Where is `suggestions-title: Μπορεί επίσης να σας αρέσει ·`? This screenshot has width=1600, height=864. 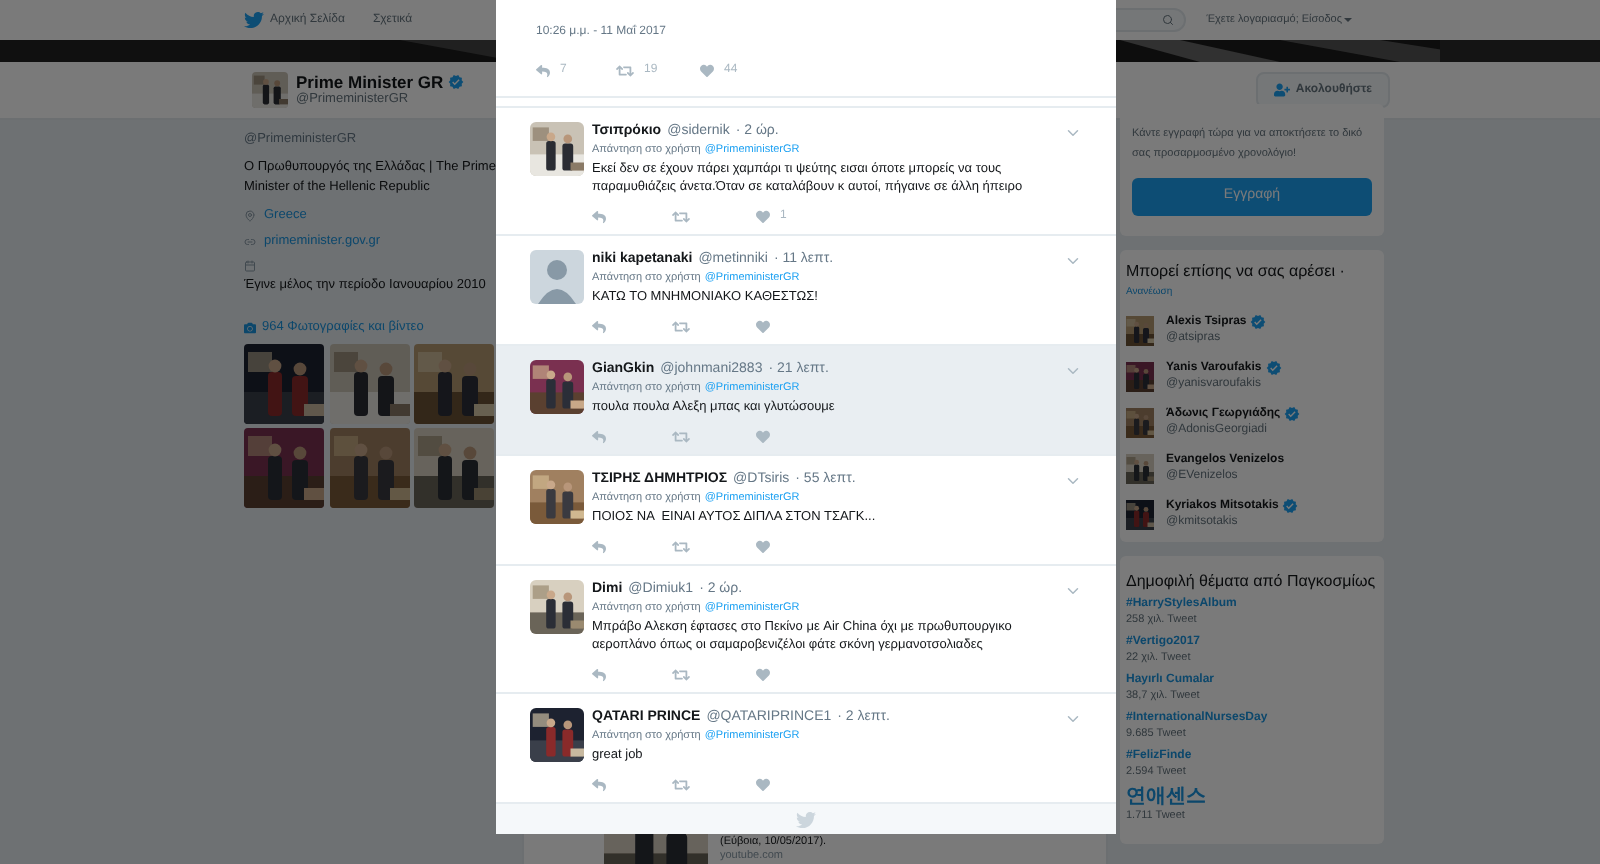
suggestions-title: Μπορεί επίσης να σας αρέσει · is located at coordinates (1236, 272).